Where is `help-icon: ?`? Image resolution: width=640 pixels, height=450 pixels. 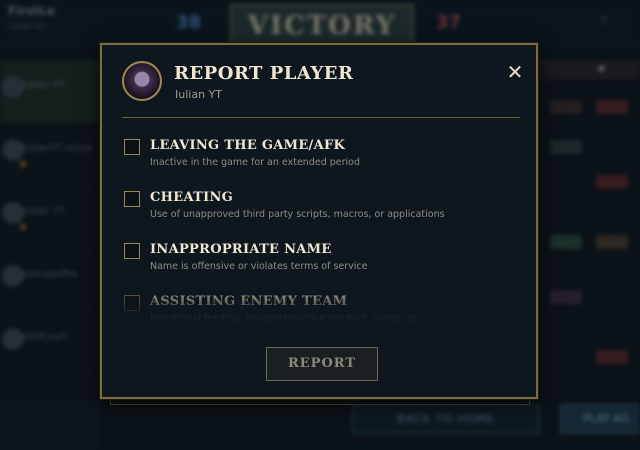 help-icon: ? is located at coordinates (603, 22).